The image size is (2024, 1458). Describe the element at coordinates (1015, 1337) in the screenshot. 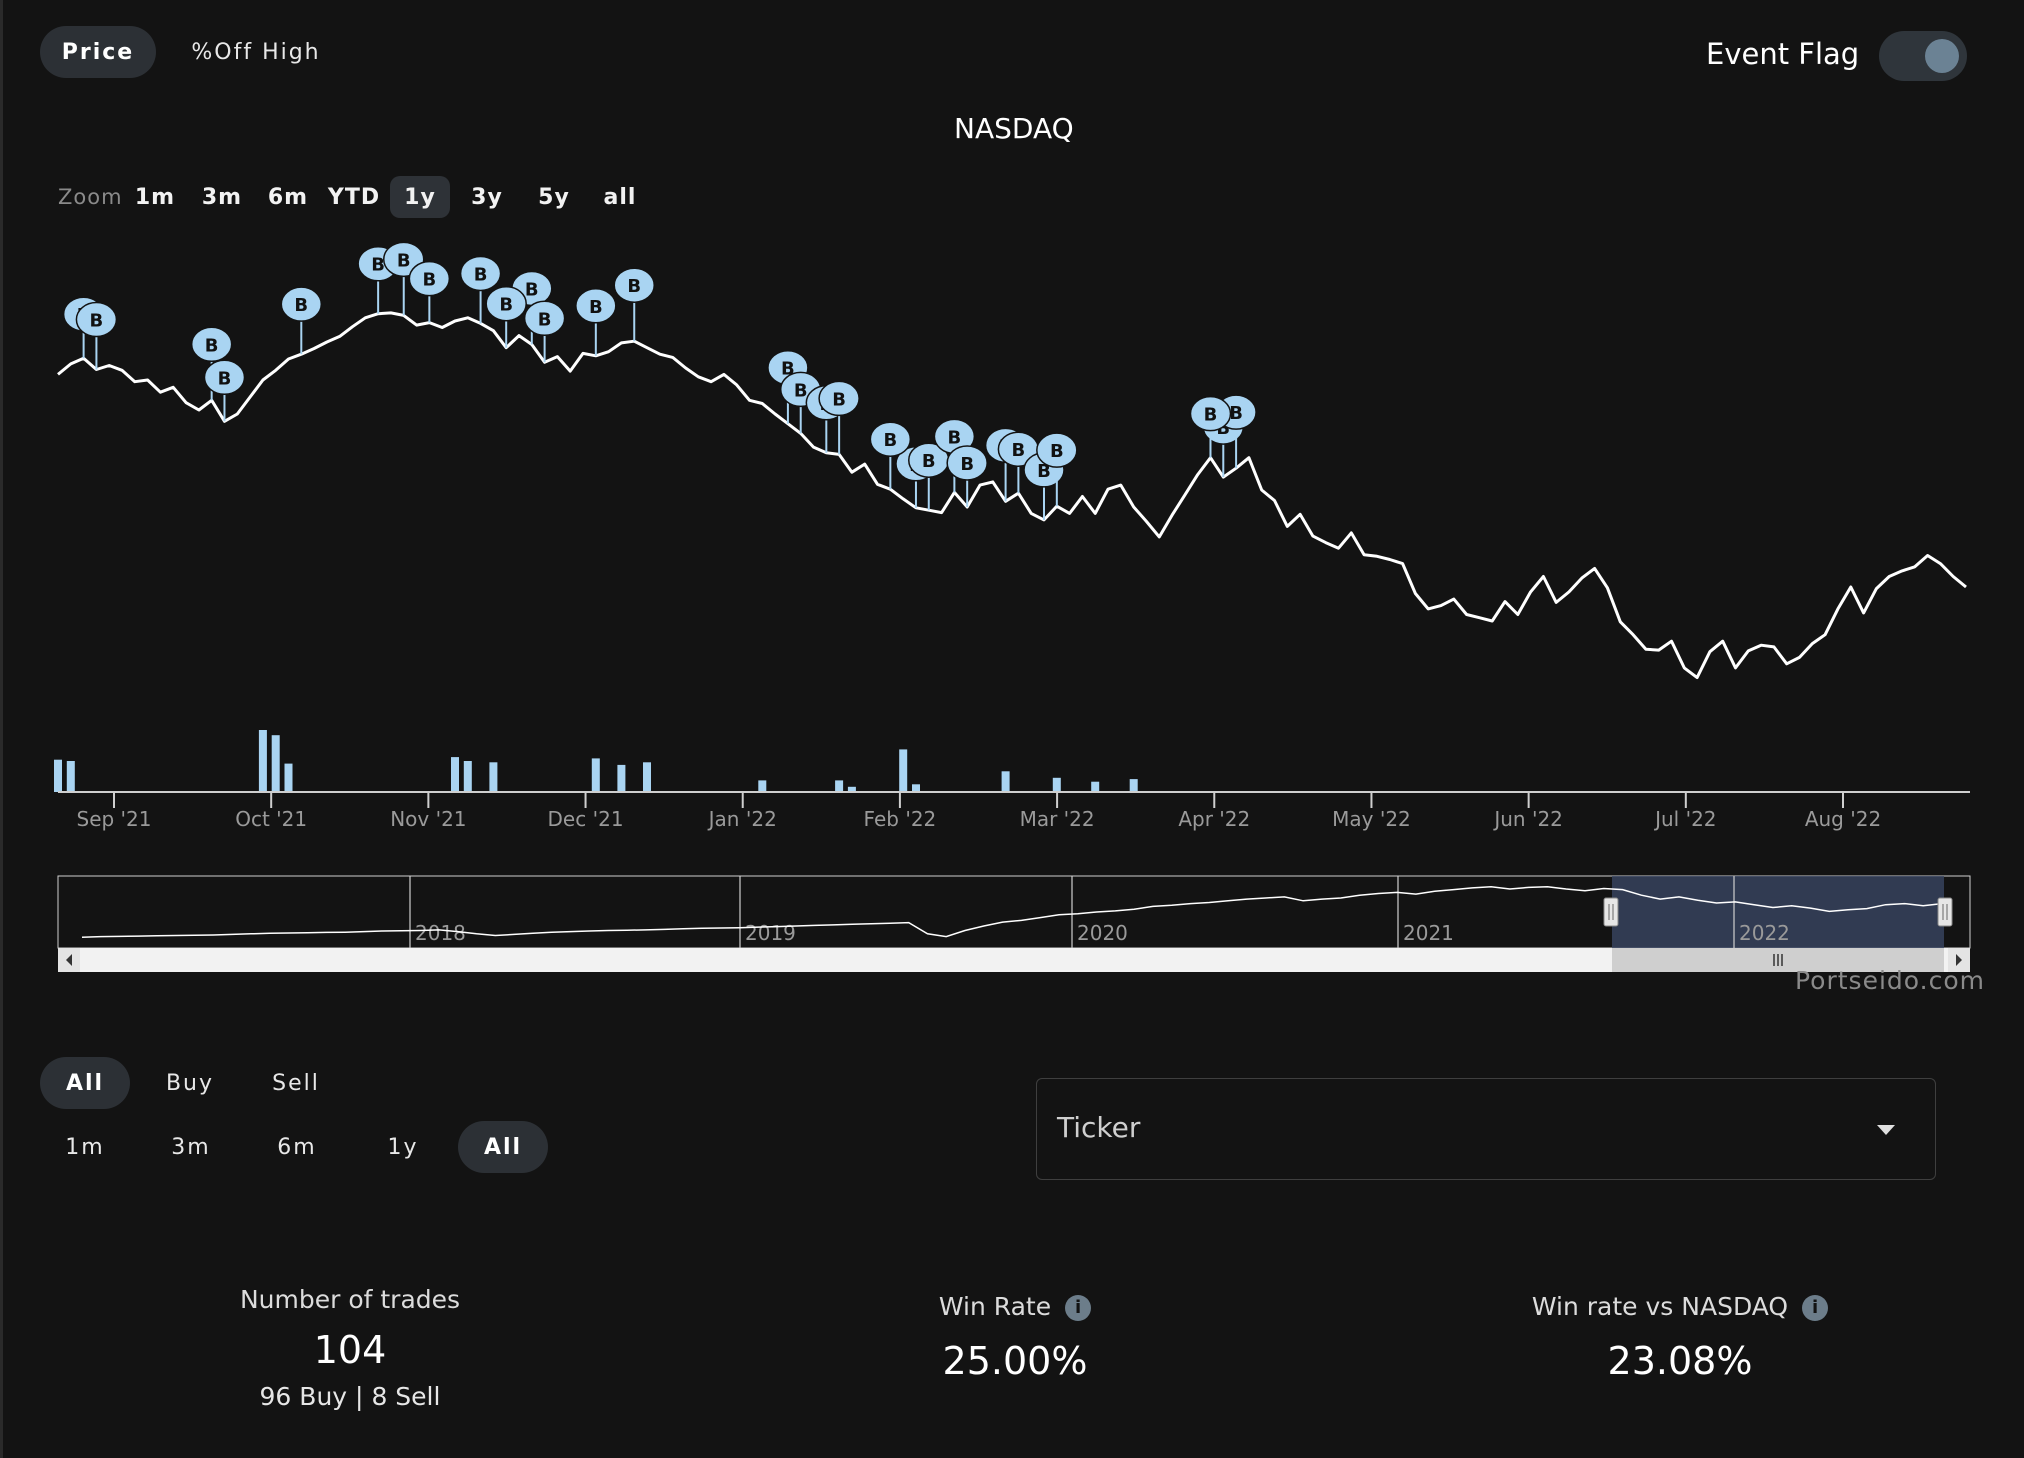

I see `win-rate-stat: Win Rate i 25.00%` at that location.